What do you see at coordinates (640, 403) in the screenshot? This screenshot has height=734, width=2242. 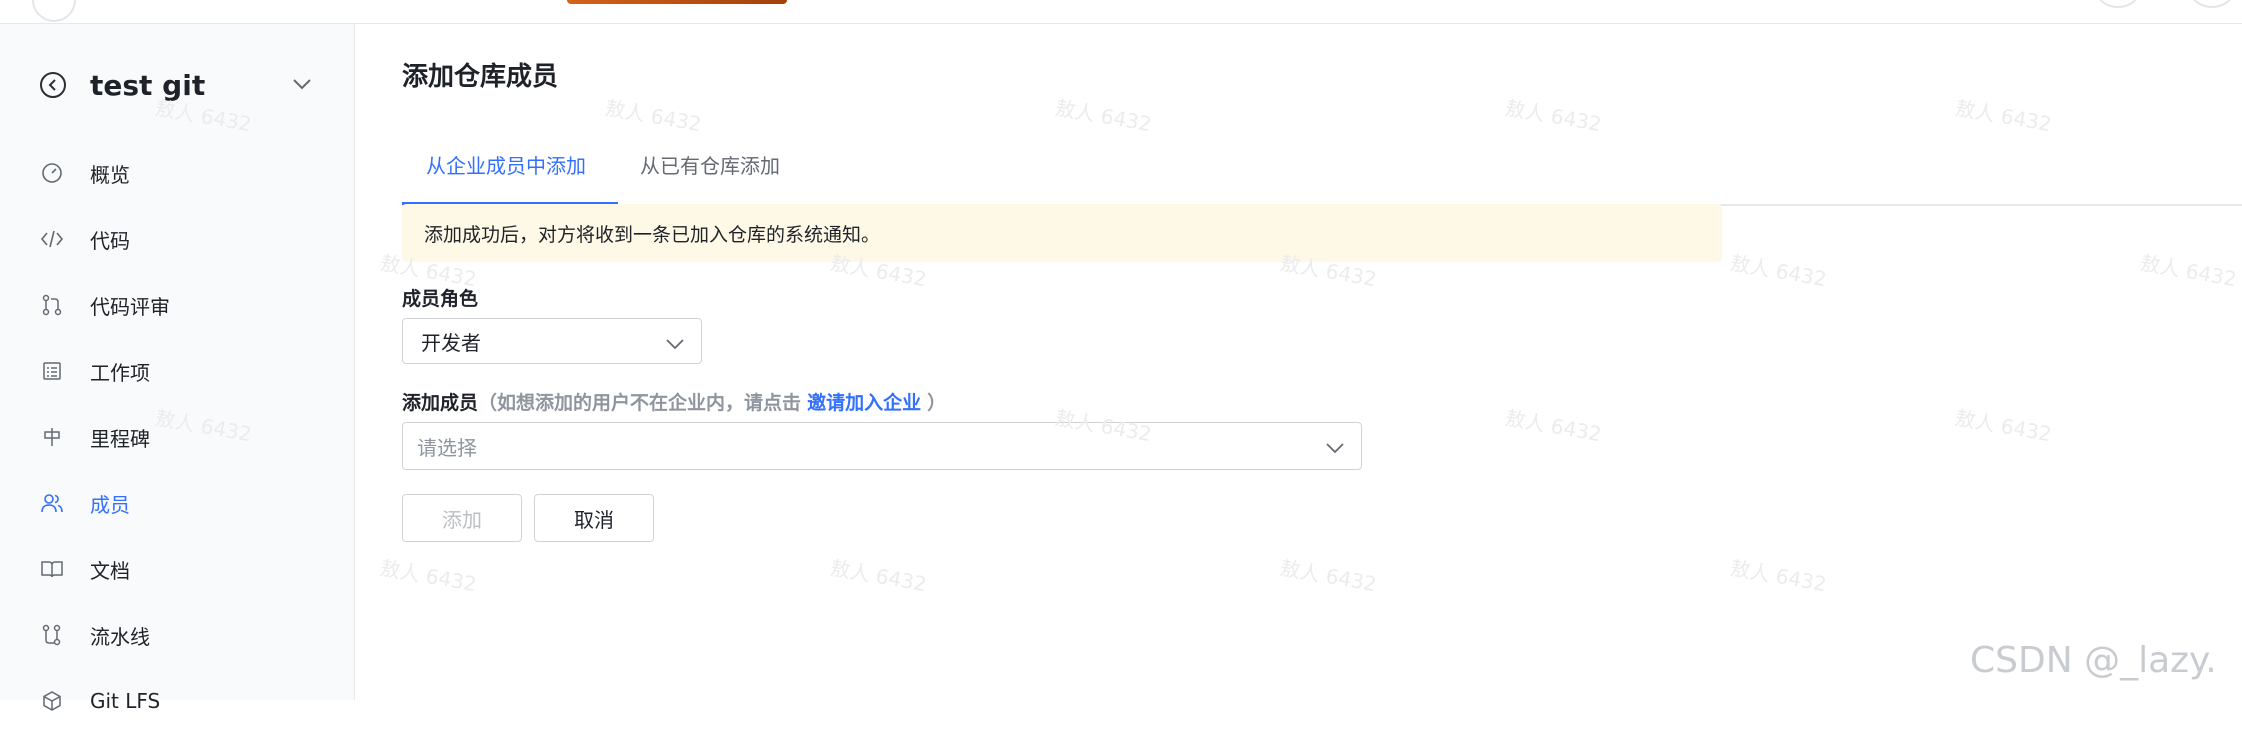 I see `member-hint-prefix: （如想添加的用户不在企业内，请点击` at bounding box center [640, 403].